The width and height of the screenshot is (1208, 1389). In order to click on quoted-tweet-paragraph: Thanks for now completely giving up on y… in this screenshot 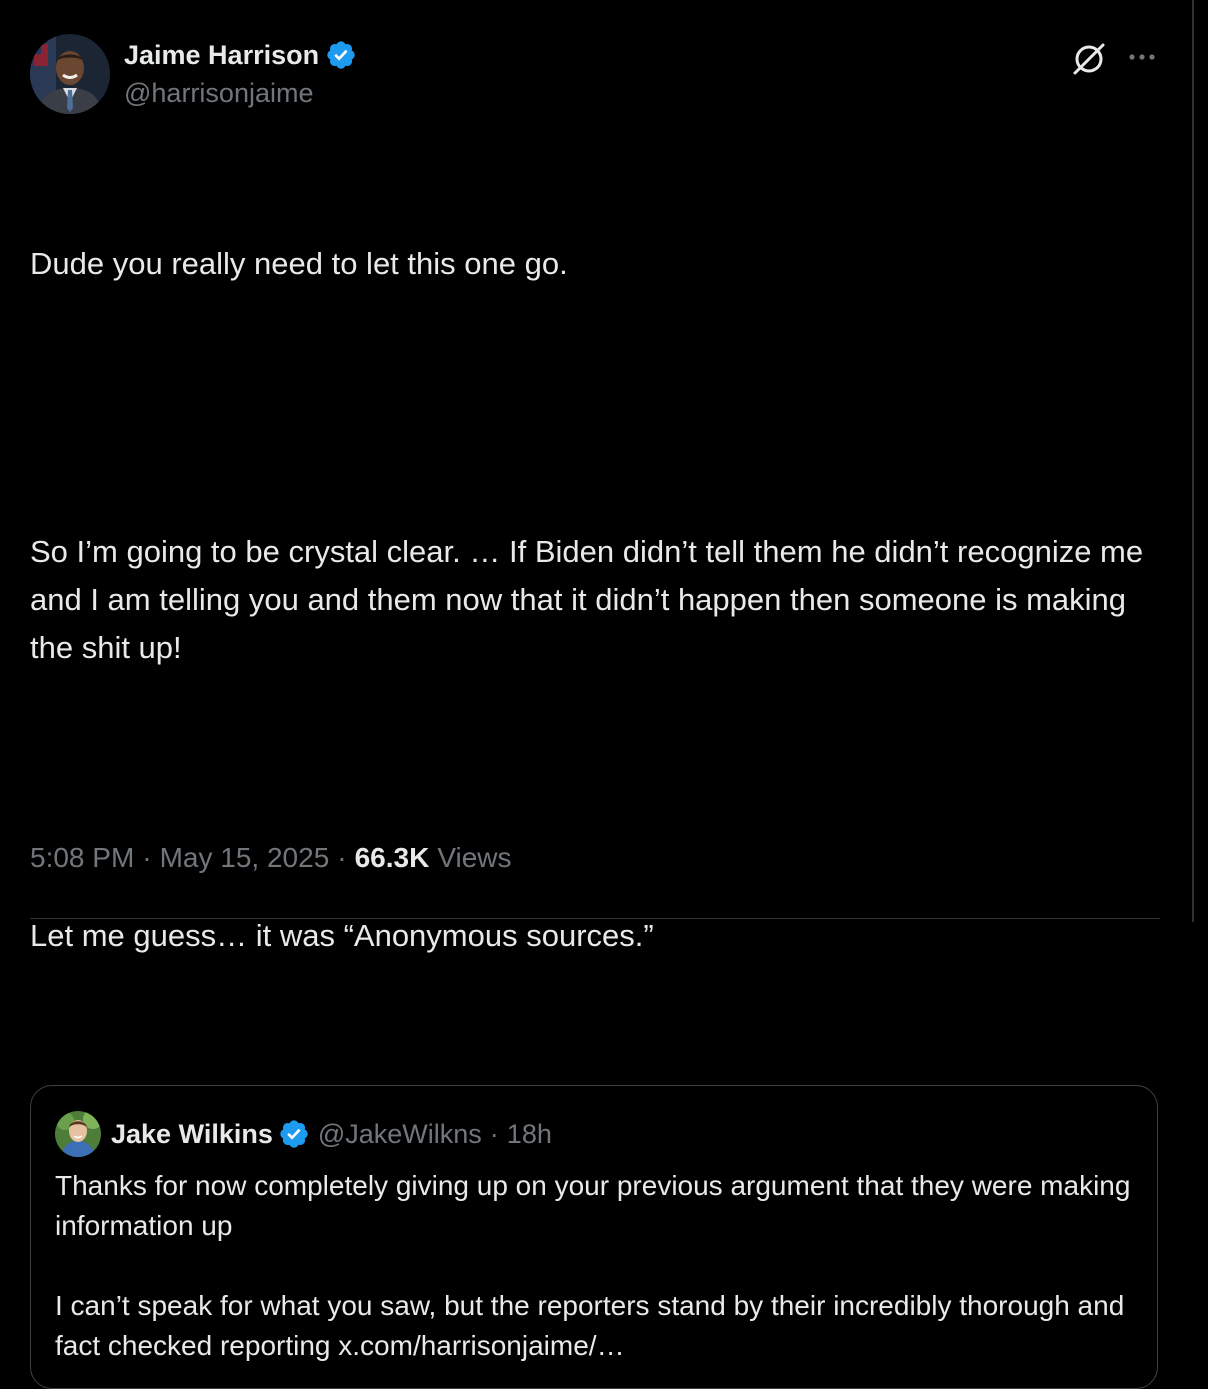, I will do `click(593, 1205)`.